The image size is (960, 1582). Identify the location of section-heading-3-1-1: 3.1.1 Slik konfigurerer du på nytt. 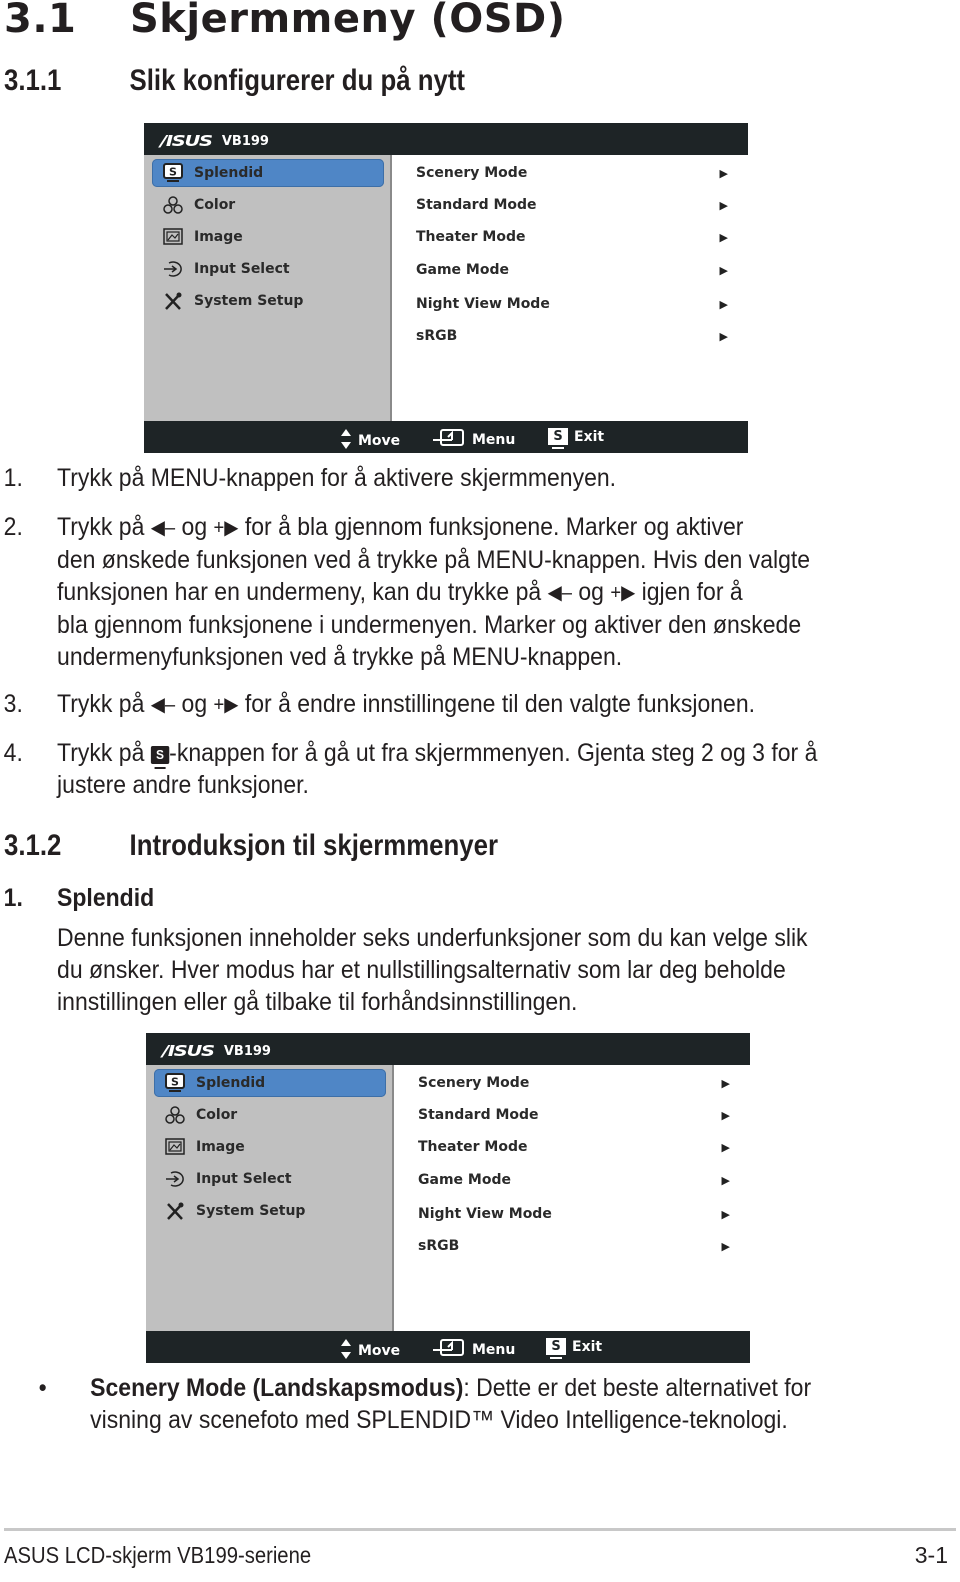
(234, 81).